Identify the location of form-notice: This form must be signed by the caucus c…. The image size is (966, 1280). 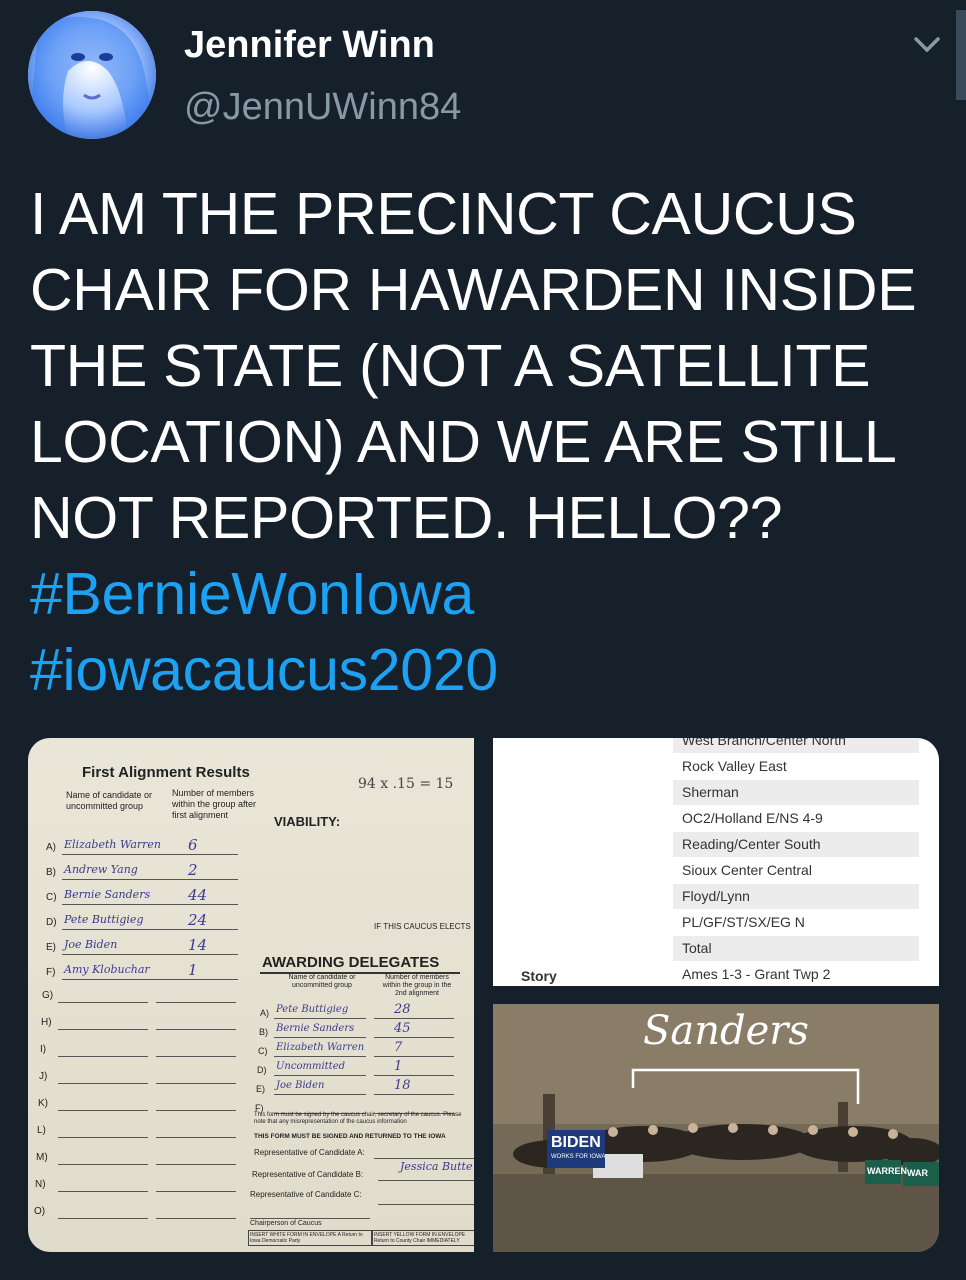
(358, 1118).